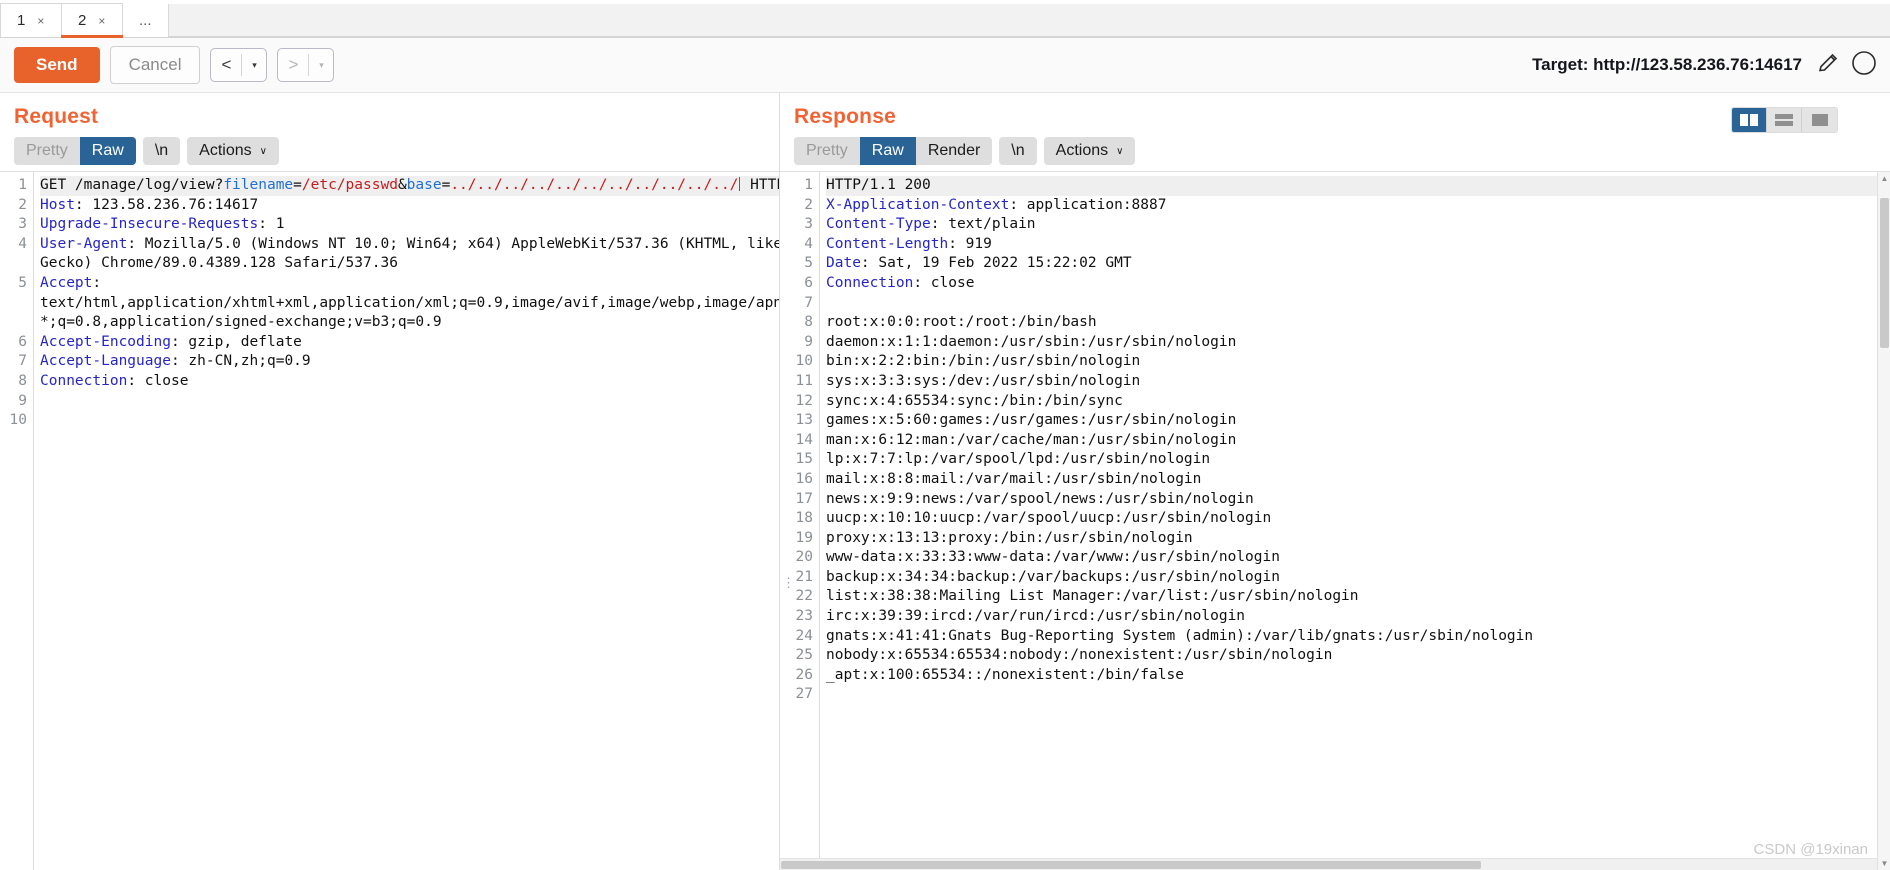 This screenshot has width=1890, height=870. I want to click on code-line: root:x:0:0:root:/root:/bin/bash, so click(1358, 323).